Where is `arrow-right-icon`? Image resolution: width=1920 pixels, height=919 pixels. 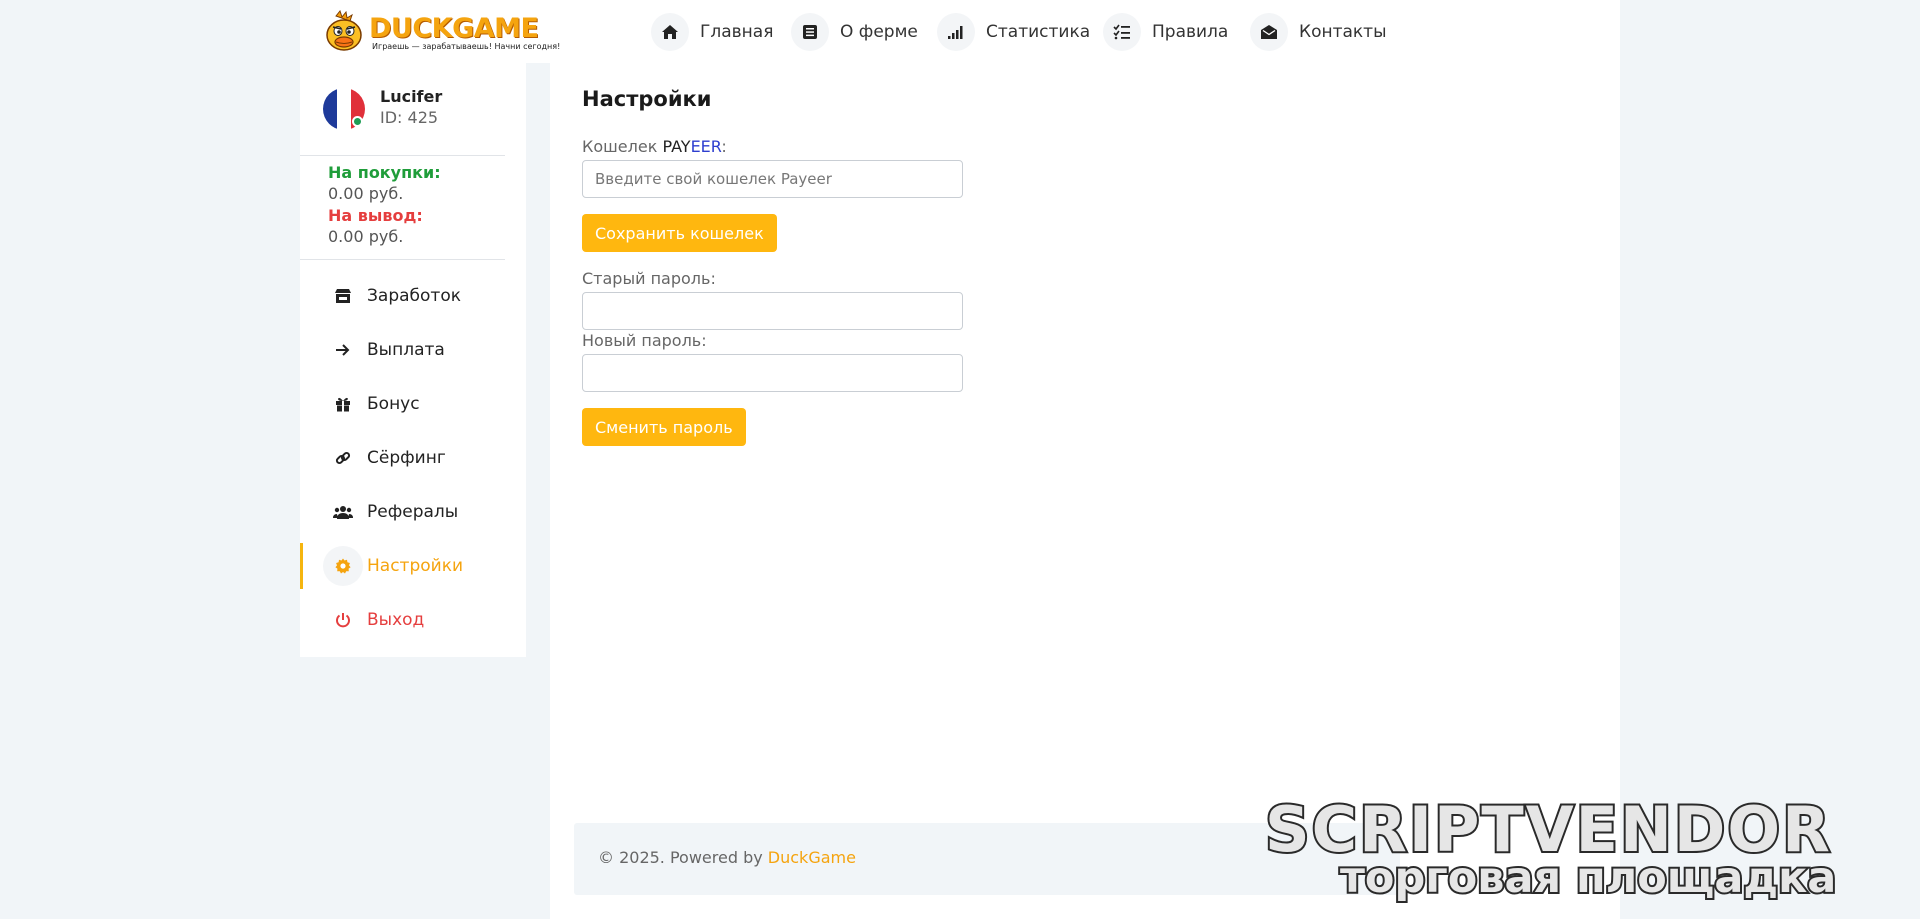
arrow-right-icon is located at coordinates (343, 350).